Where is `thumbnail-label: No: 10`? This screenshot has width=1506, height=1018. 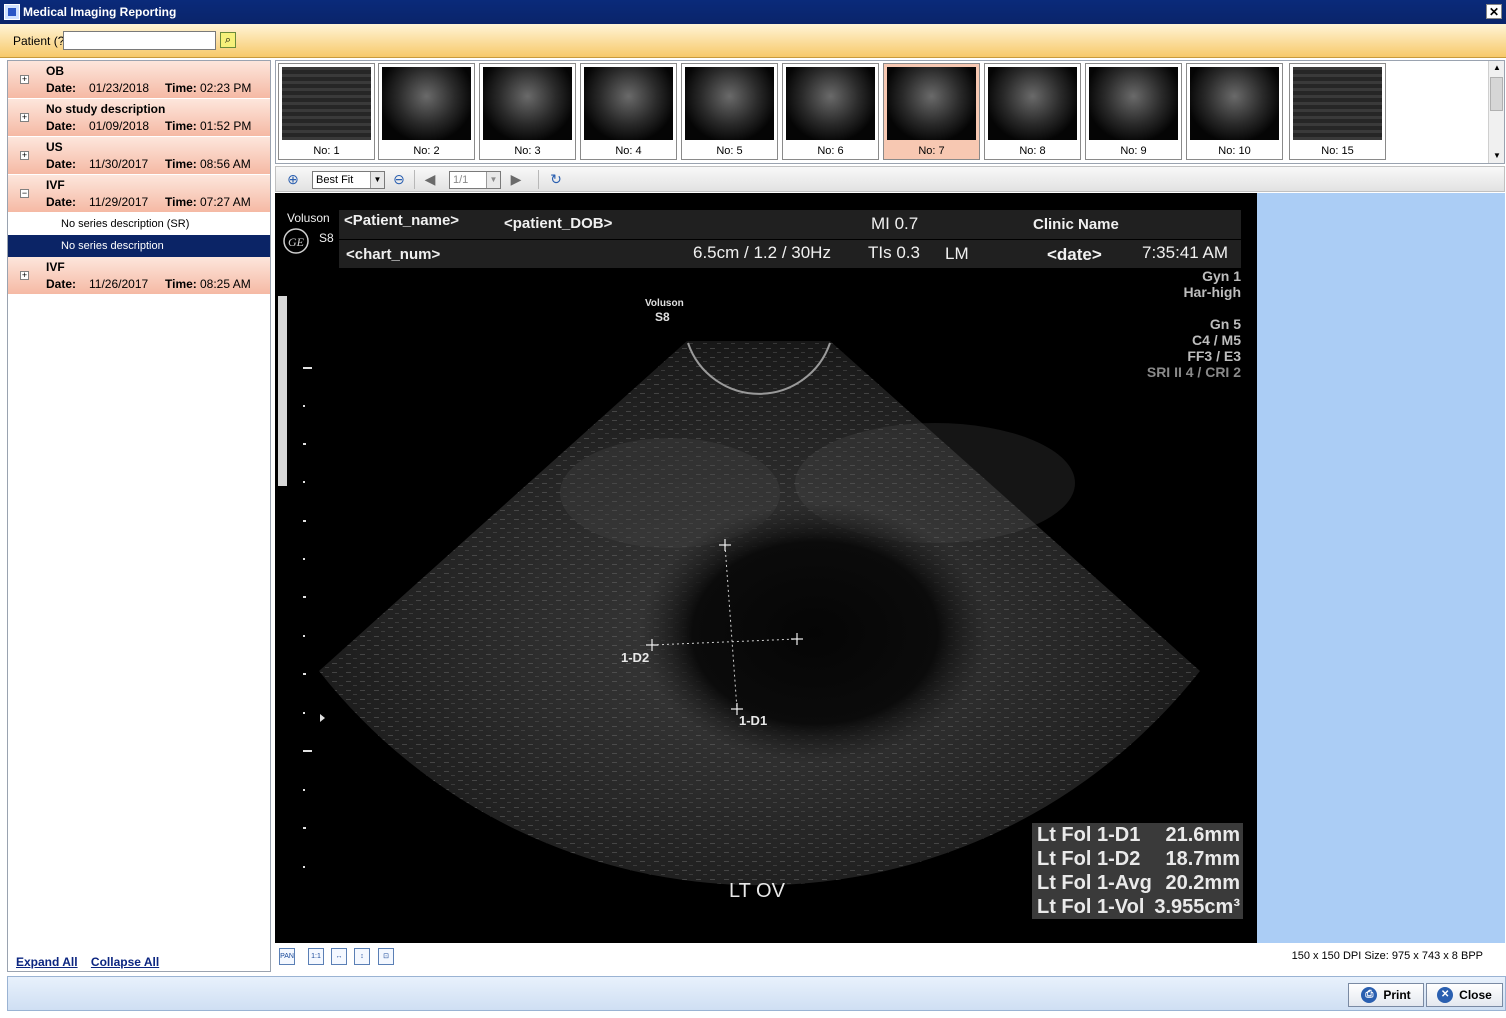
thumbnail-label: No: 10 is located at coordinates (1234, 151).